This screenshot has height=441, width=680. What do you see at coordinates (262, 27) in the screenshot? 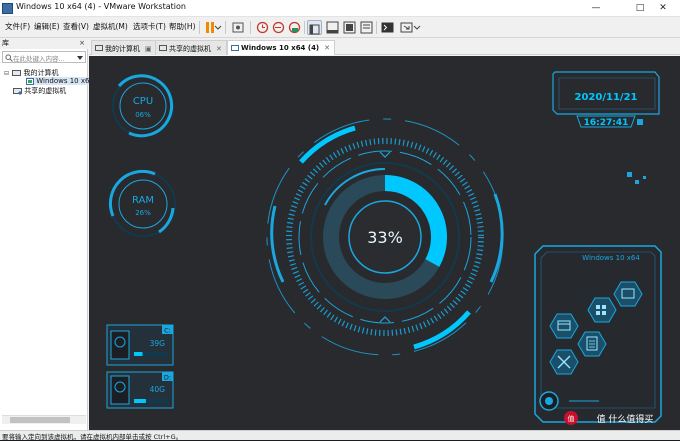
I see `snapshot-icon` at bounding box center [262, 27].